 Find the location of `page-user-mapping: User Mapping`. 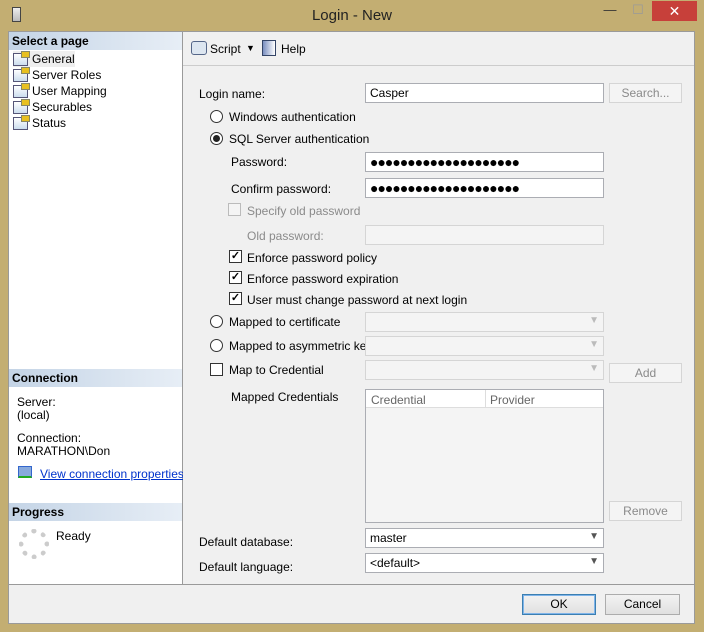

page-user-mapping: User Mapping is located at coordinates (60, 90).